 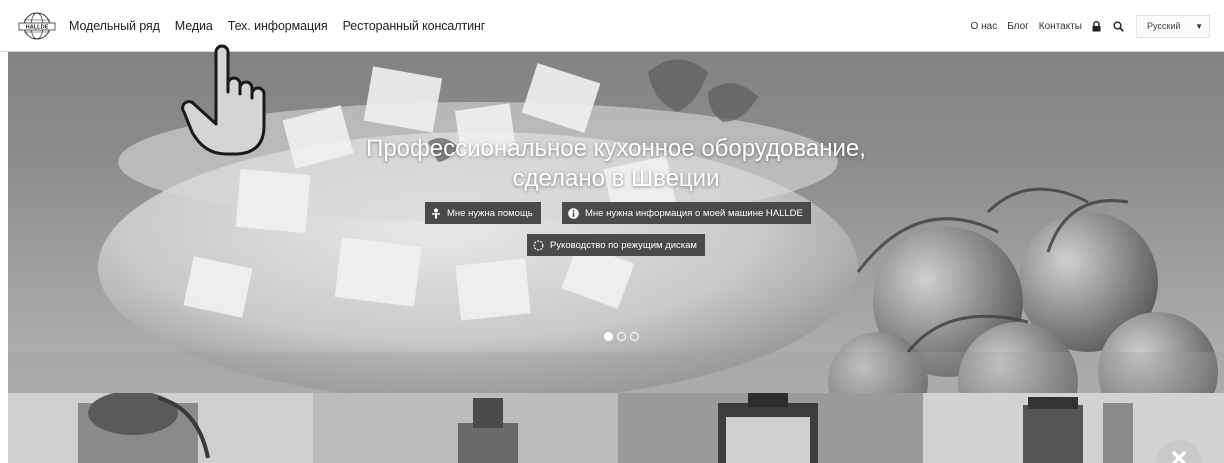 I want to click on close-icon, so click(x=1179, y=456).